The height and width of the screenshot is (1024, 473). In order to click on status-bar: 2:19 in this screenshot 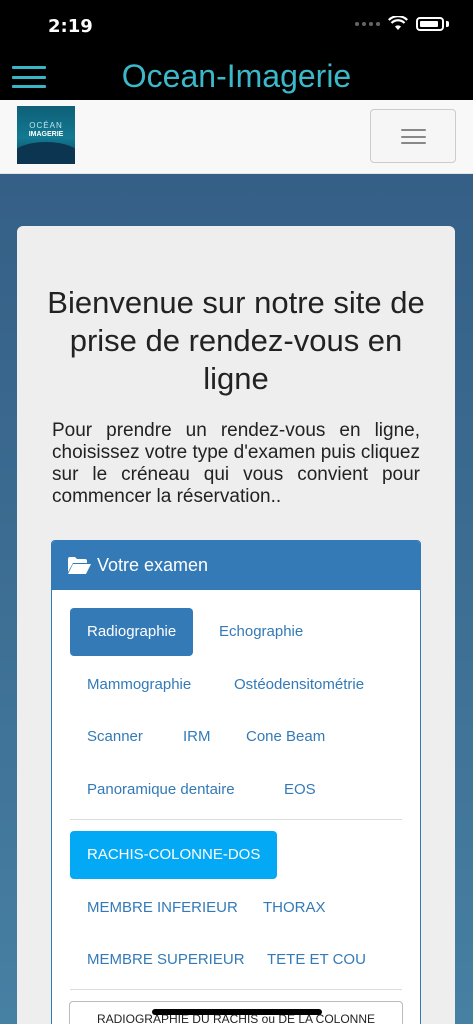, I will do `click(236, 26)`.